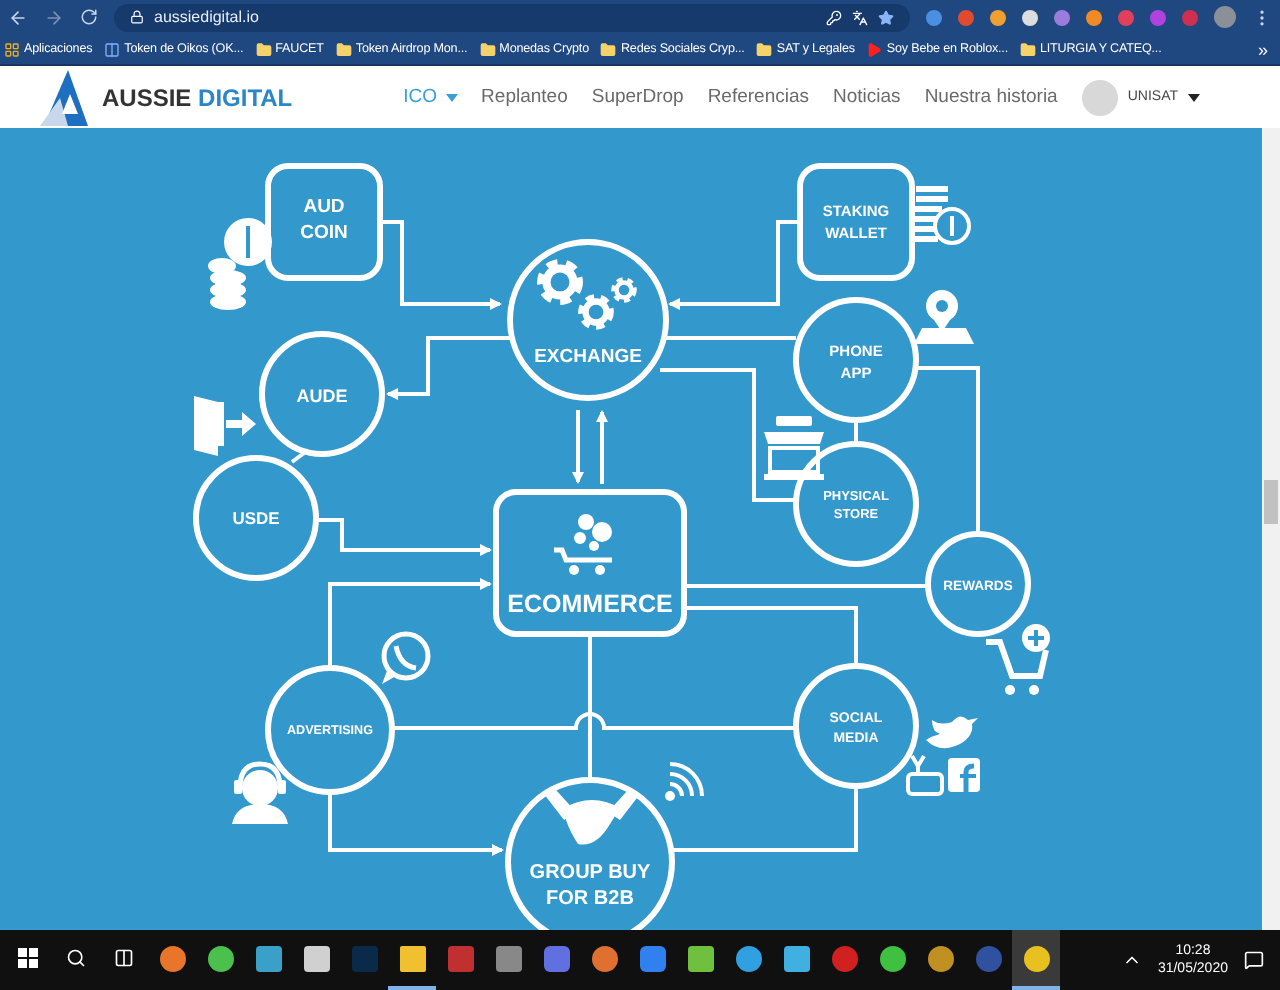  Describe the element at coordinates (860, 17) in the screenshot. I see `translate-icon` at that location.